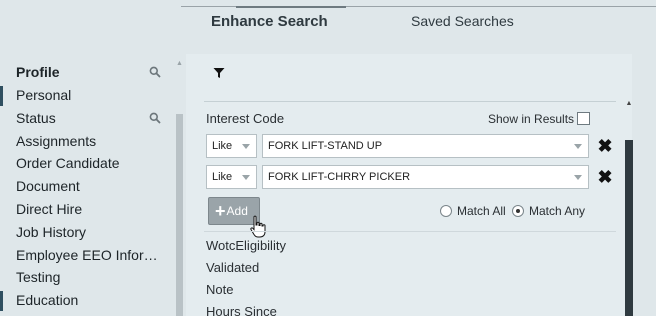 This screenshot has height=316, width=656. Describe the element at coordinates (179, 215) in the screenshot. I see `sidebar-scroll-thumb` at that location.